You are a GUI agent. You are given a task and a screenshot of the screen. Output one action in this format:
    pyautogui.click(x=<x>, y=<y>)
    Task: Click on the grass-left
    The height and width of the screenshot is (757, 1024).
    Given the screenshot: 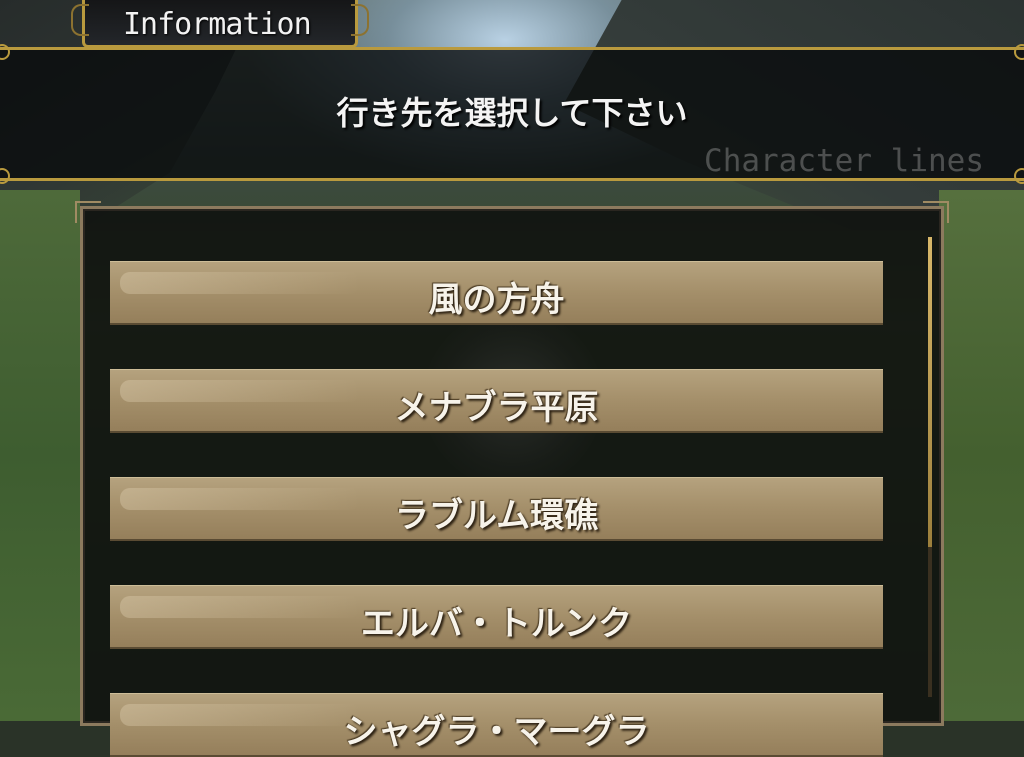 What is the action you would take?
    pyautogui.click(x=40, y=455)
    